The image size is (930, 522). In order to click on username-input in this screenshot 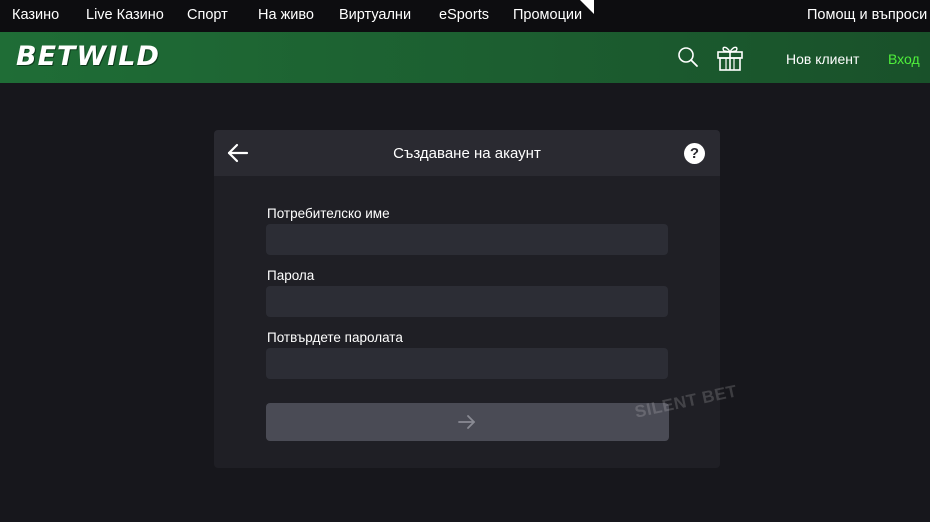, I will do `click(467, 239)`.